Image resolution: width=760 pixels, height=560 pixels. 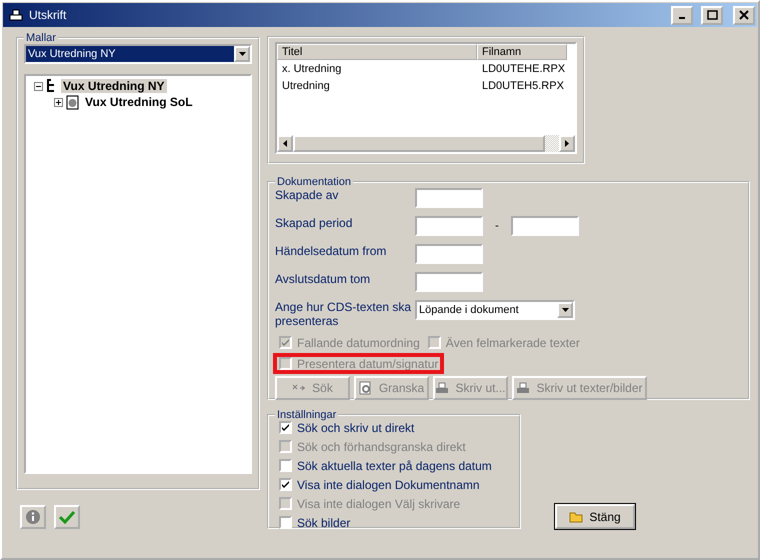 I want to click on ok-button, so click(x=67, y=517).